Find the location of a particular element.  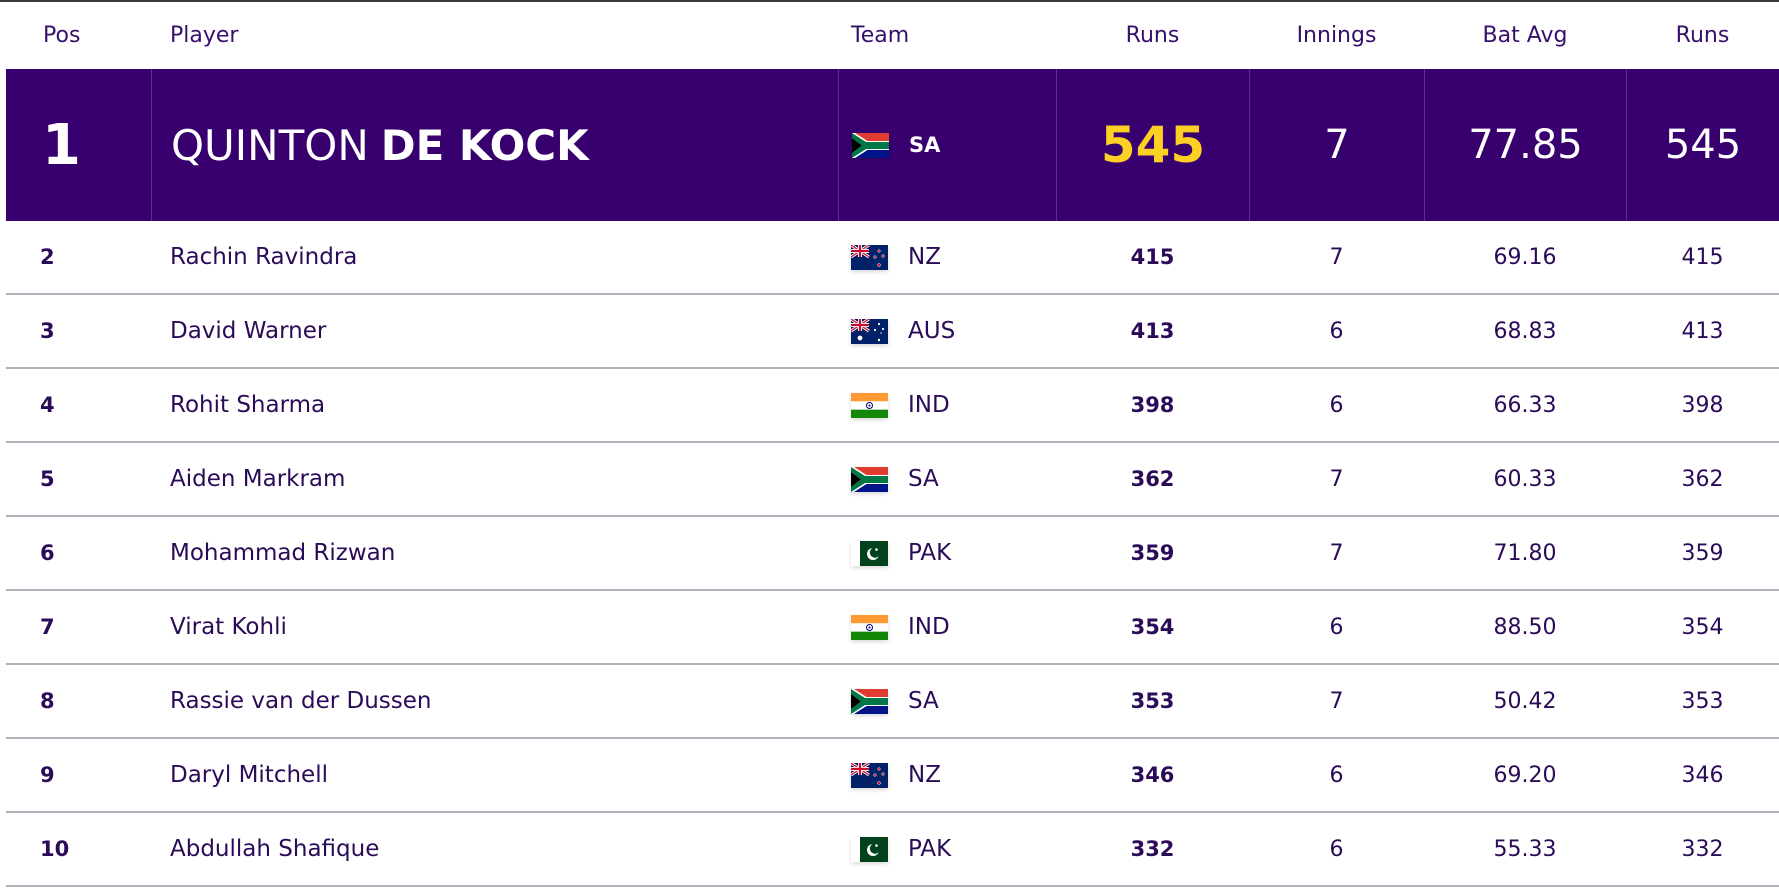

row-pos: 5 is located at coordinates (47, 479).